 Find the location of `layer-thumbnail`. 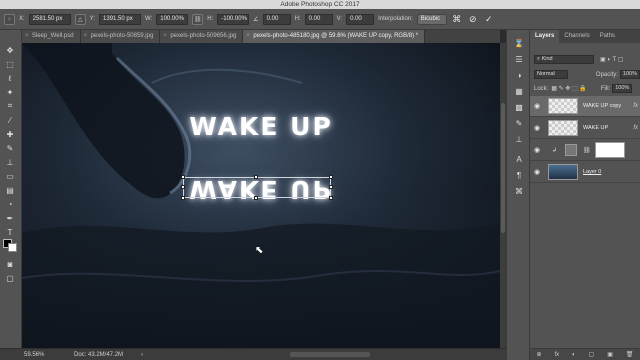

layer-thumbnail is located at coordinates (563, 172).